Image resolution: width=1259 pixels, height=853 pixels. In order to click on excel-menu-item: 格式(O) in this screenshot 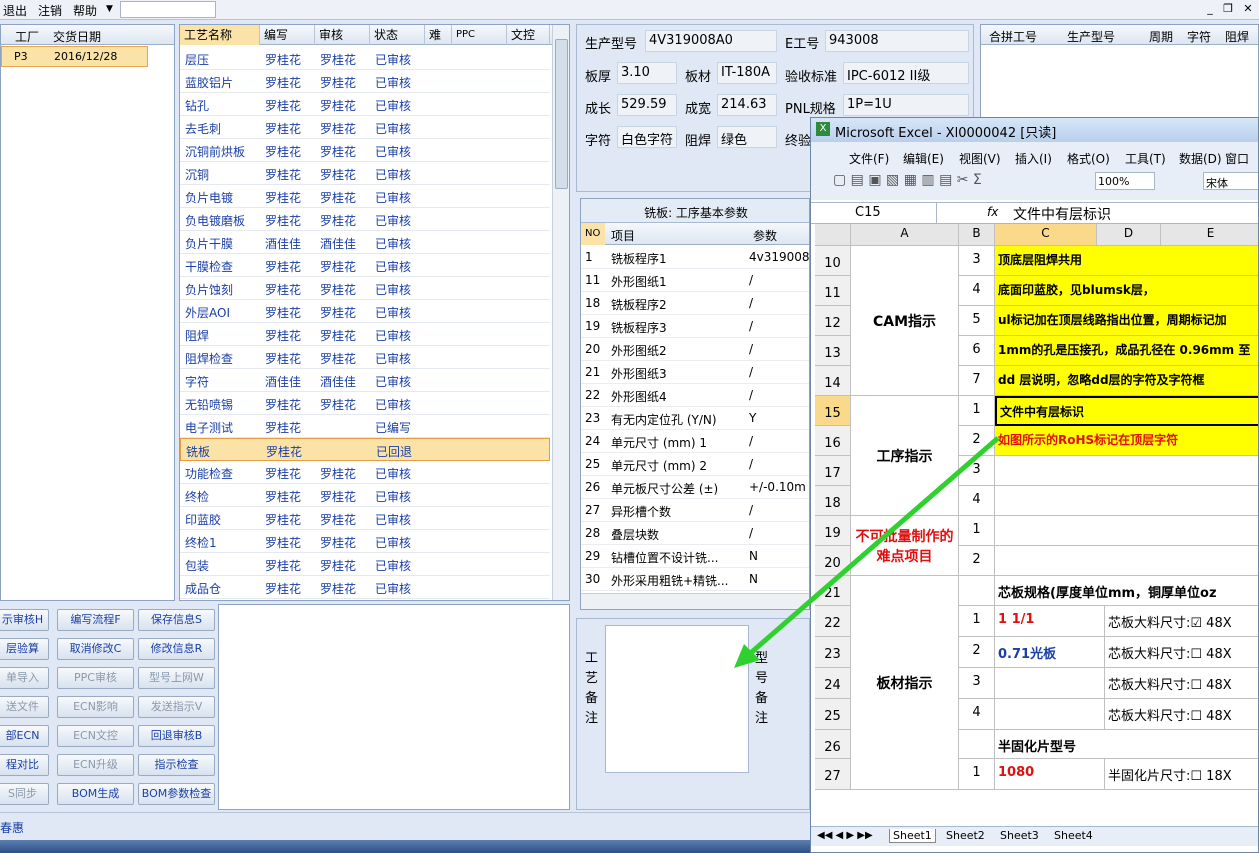, I will do `click(1088, 158)`.